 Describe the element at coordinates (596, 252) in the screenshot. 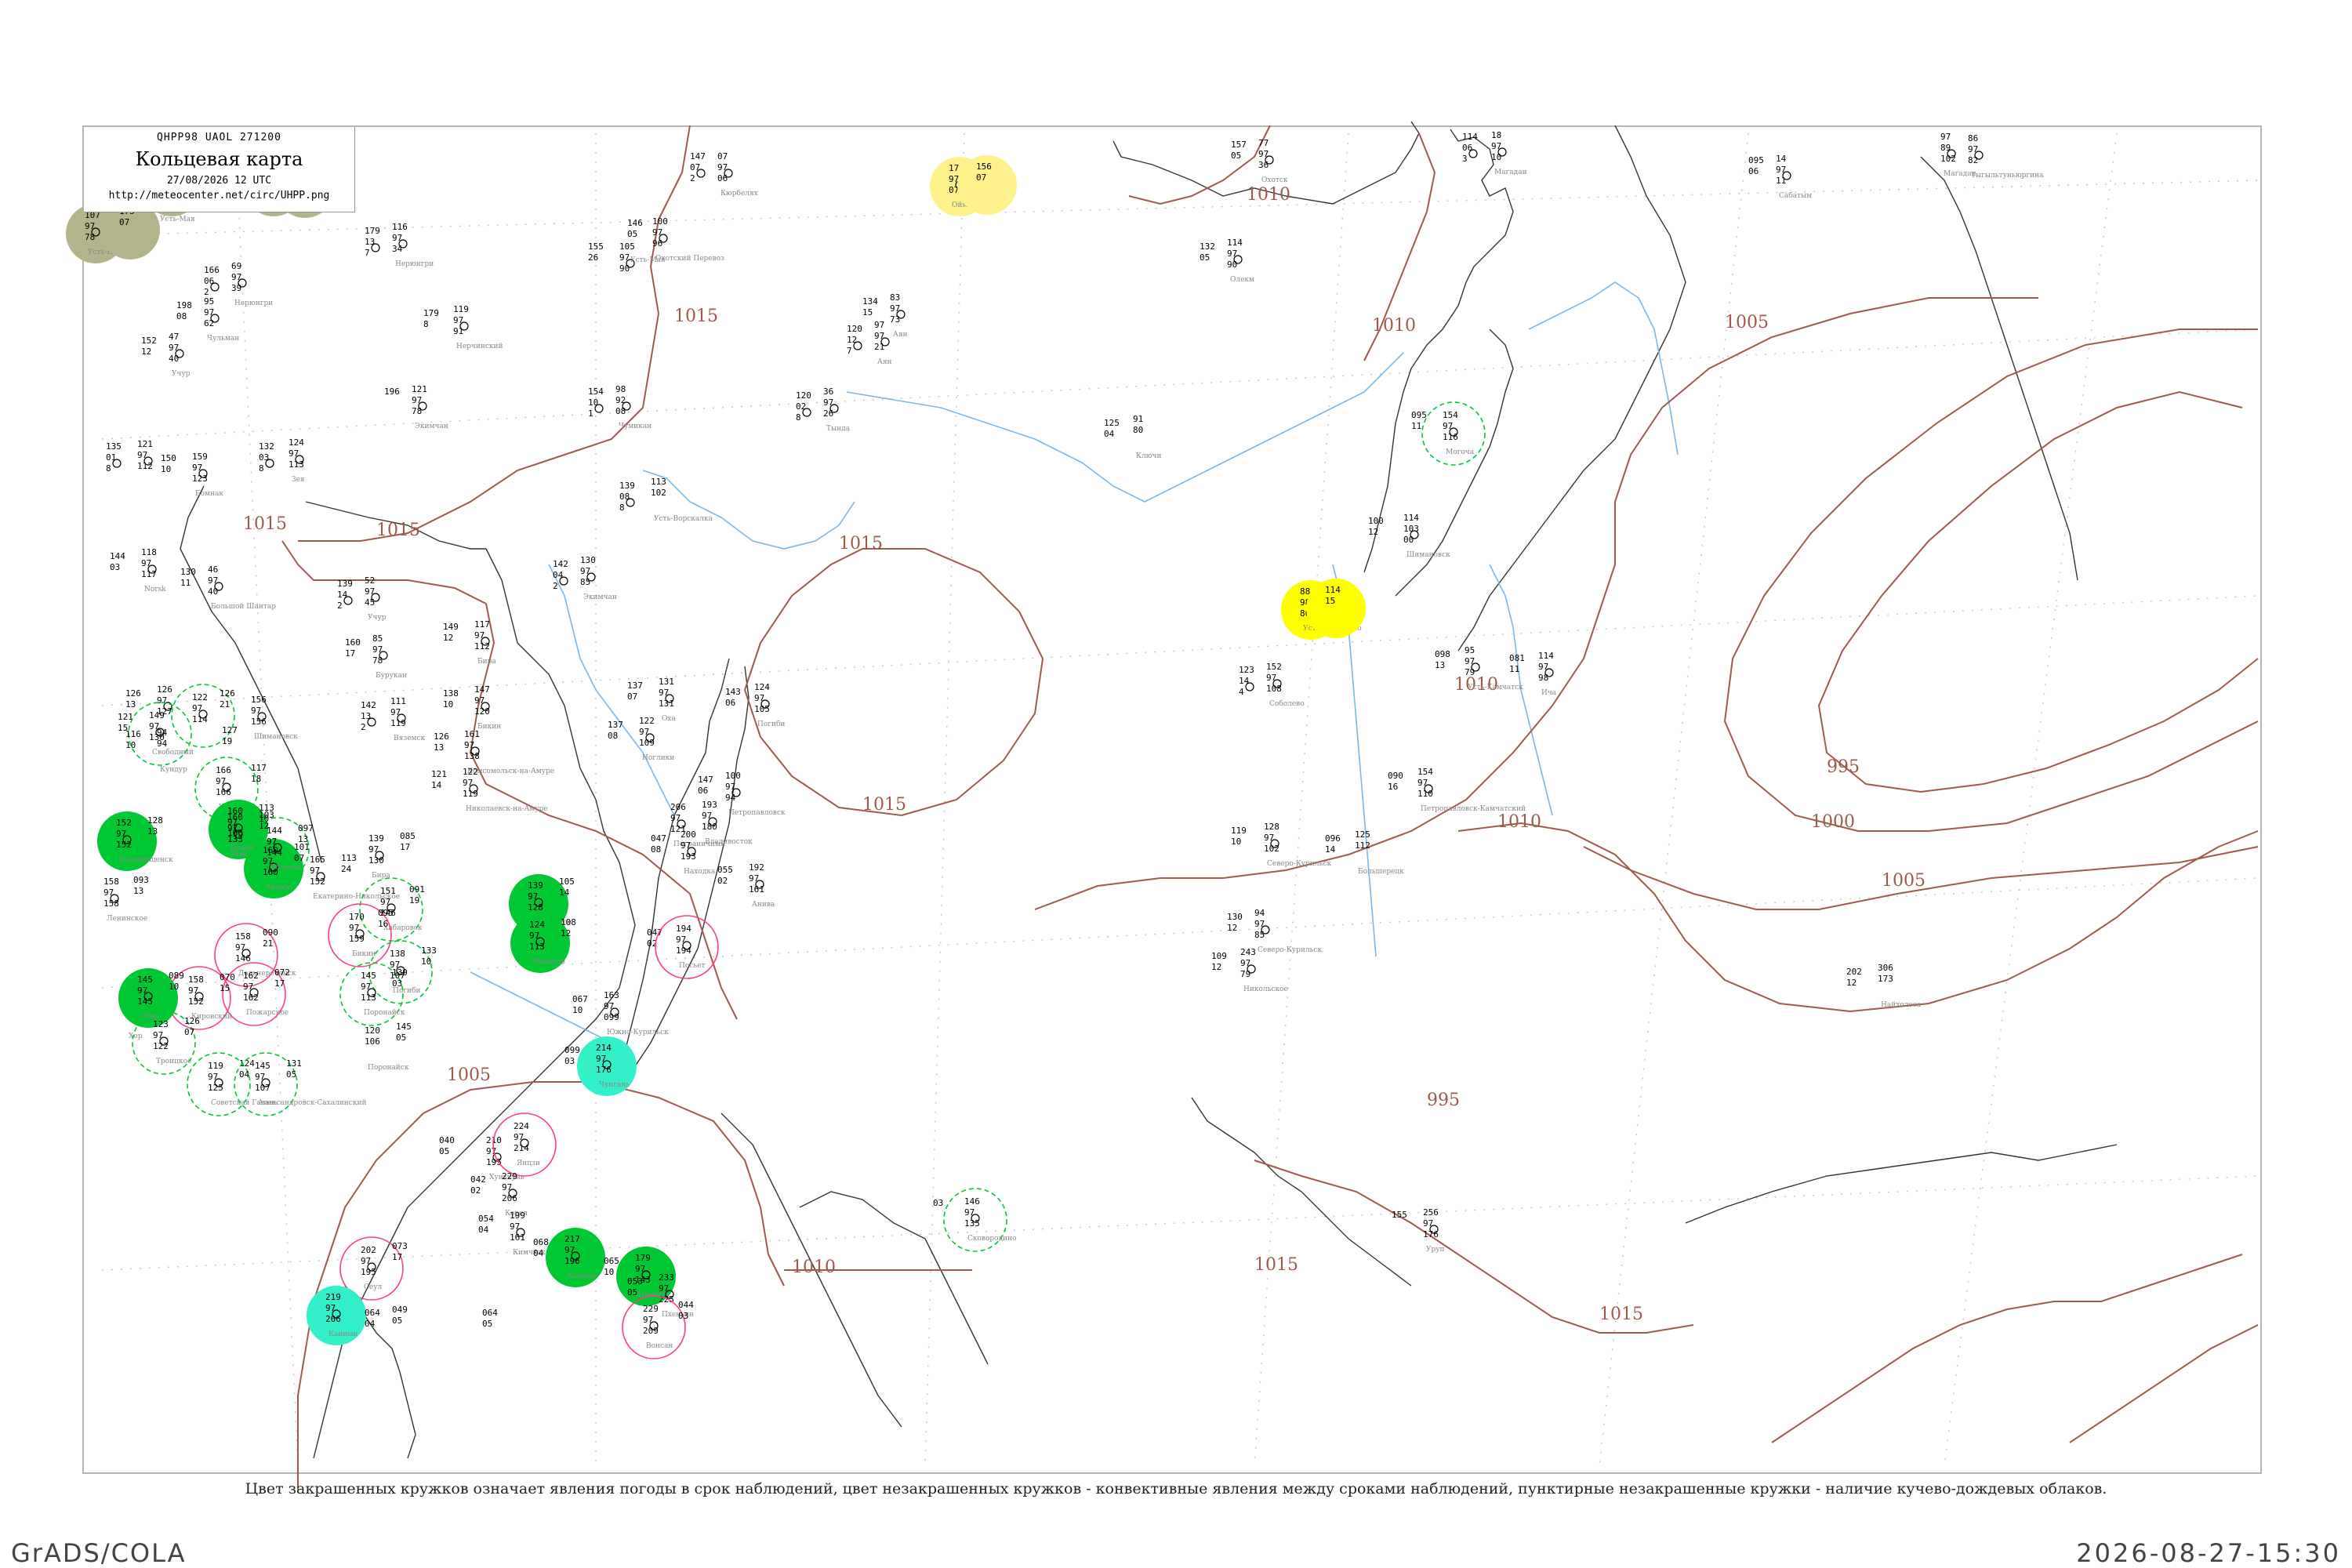

I see `station-marker: 15526` at that location.